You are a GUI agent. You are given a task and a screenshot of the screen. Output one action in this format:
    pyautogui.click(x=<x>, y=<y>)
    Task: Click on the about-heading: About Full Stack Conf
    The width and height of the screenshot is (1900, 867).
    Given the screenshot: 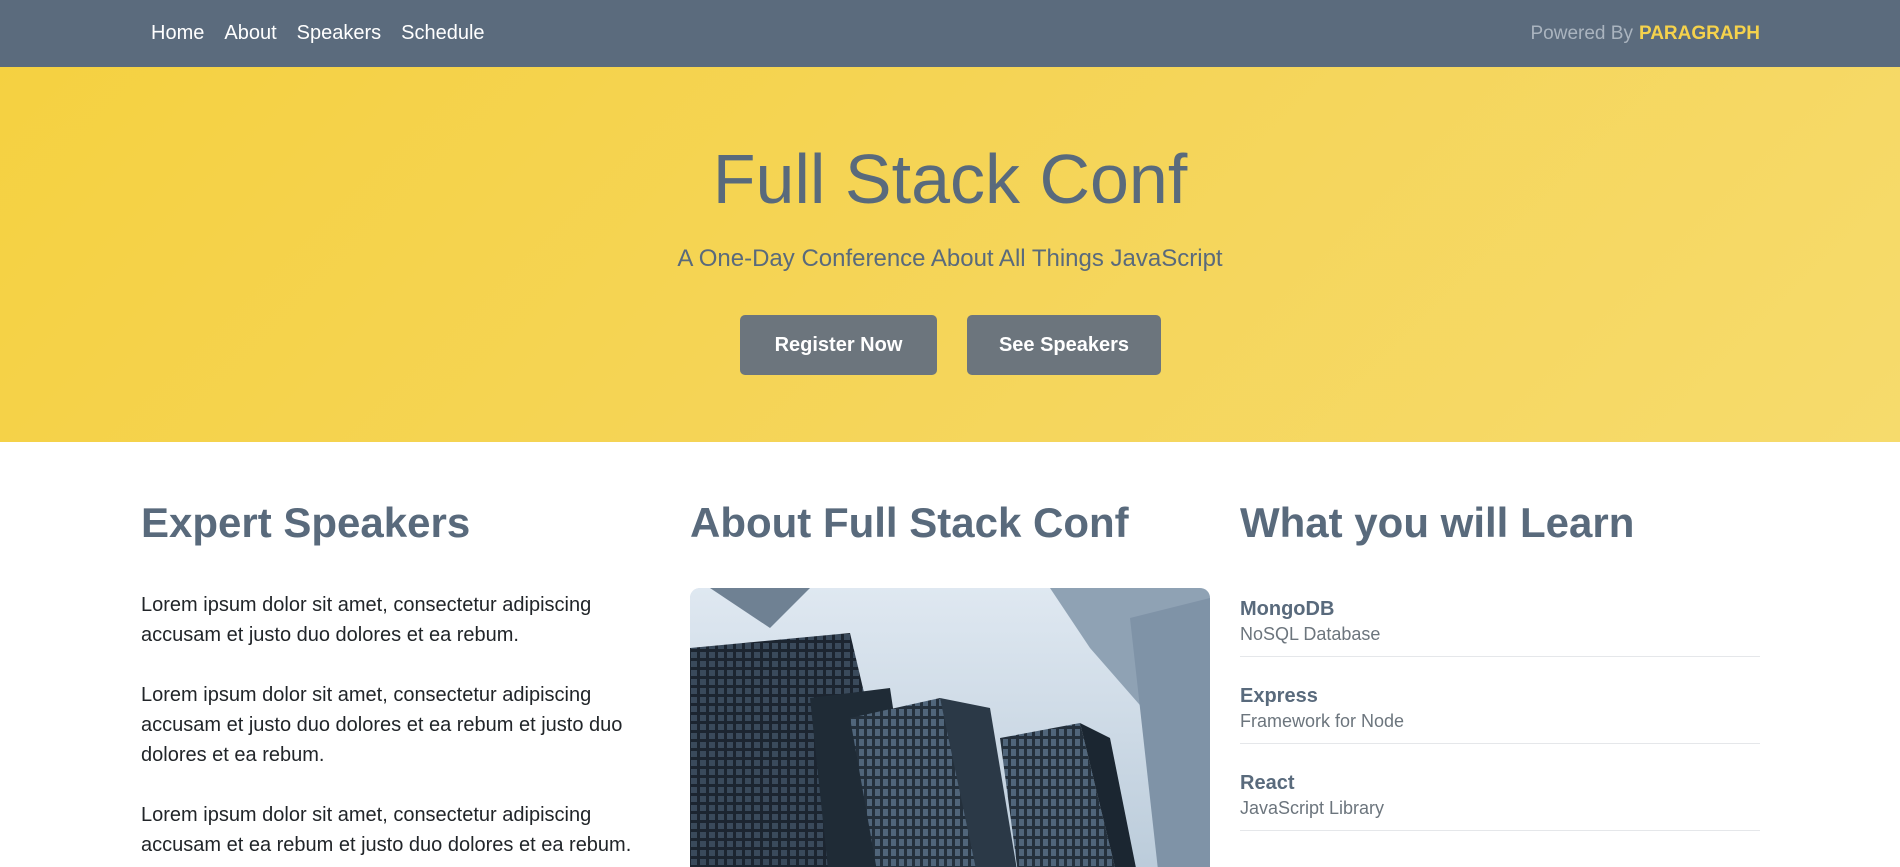 What is the action you would take?
    pyautogui.click(x=909, y=522)
    